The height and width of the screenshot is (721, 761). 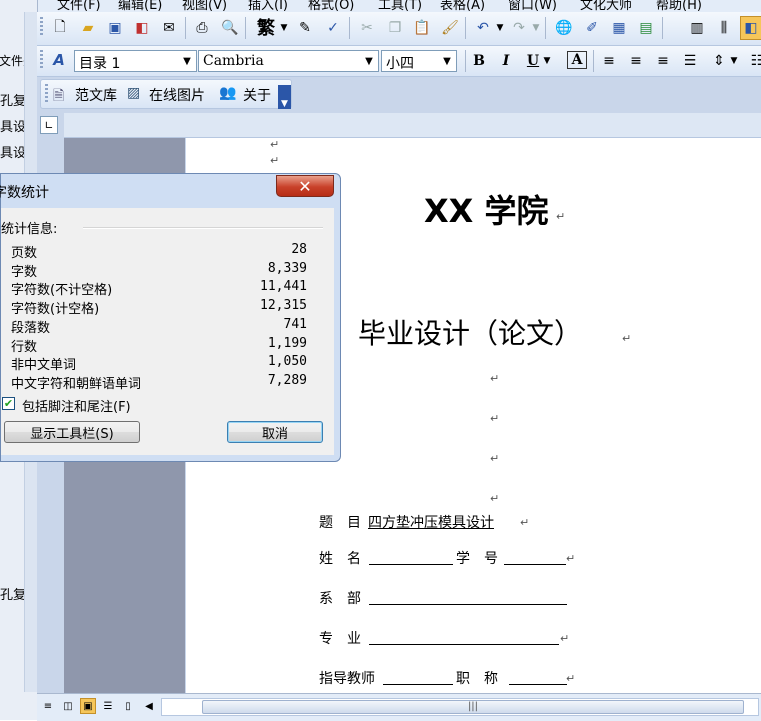 I want to click on save-icon: ▣, so click(x=115, y=28).